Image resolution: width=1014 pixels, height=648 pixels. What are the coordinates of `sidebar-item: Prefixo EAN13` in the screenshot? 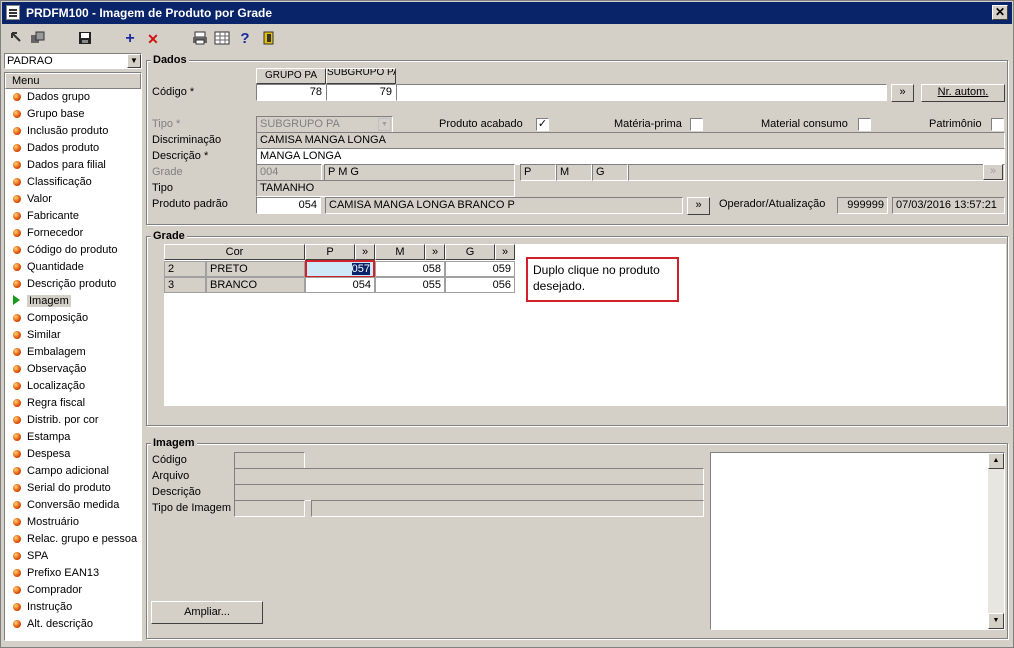 It's located at (73, 573).